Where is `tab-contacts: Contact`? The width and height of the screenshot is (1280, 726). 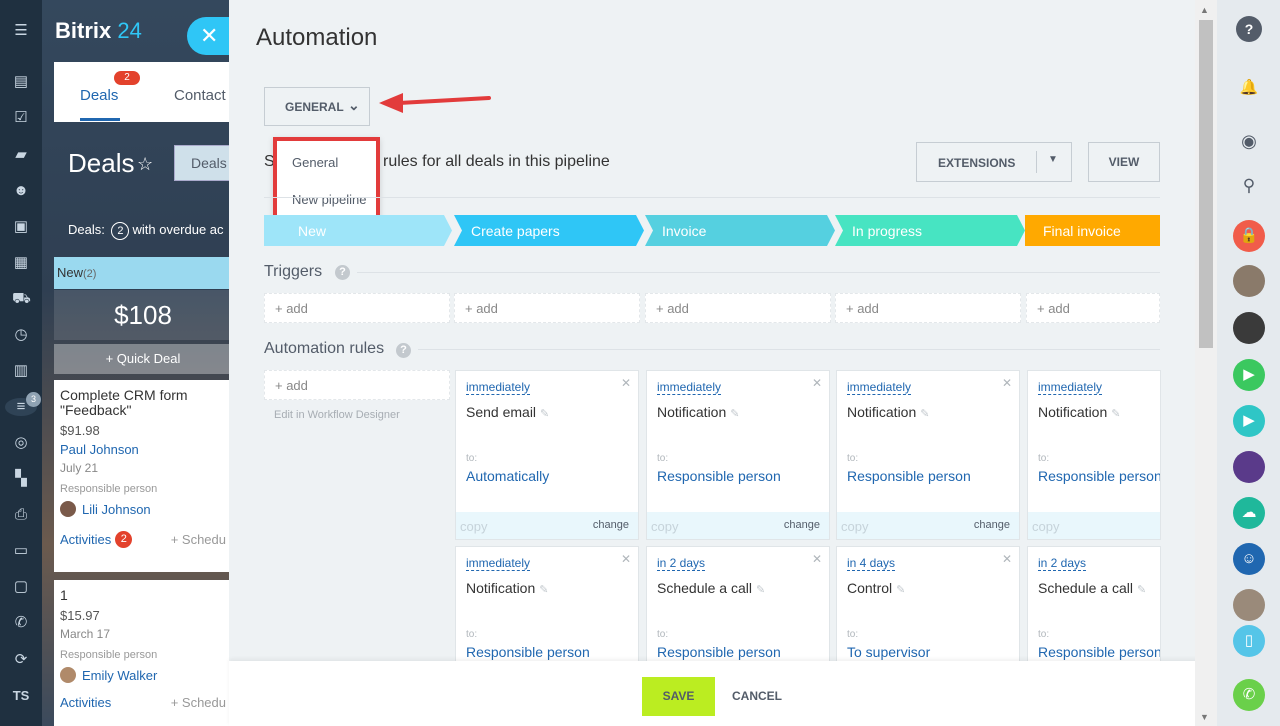 tab-contacts: Contact is located at coordinates (200, 95).